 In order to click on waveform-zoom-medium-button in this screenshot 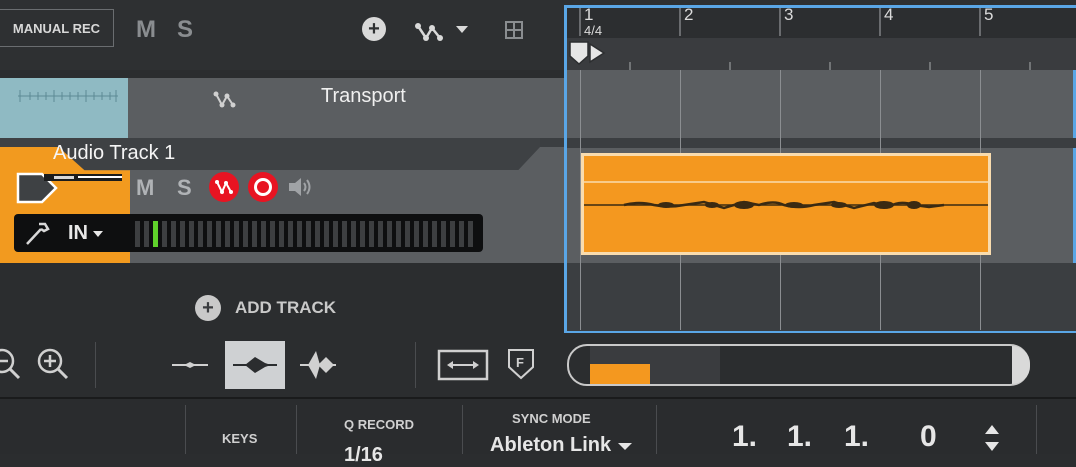, I will do `click(255, 365)`.